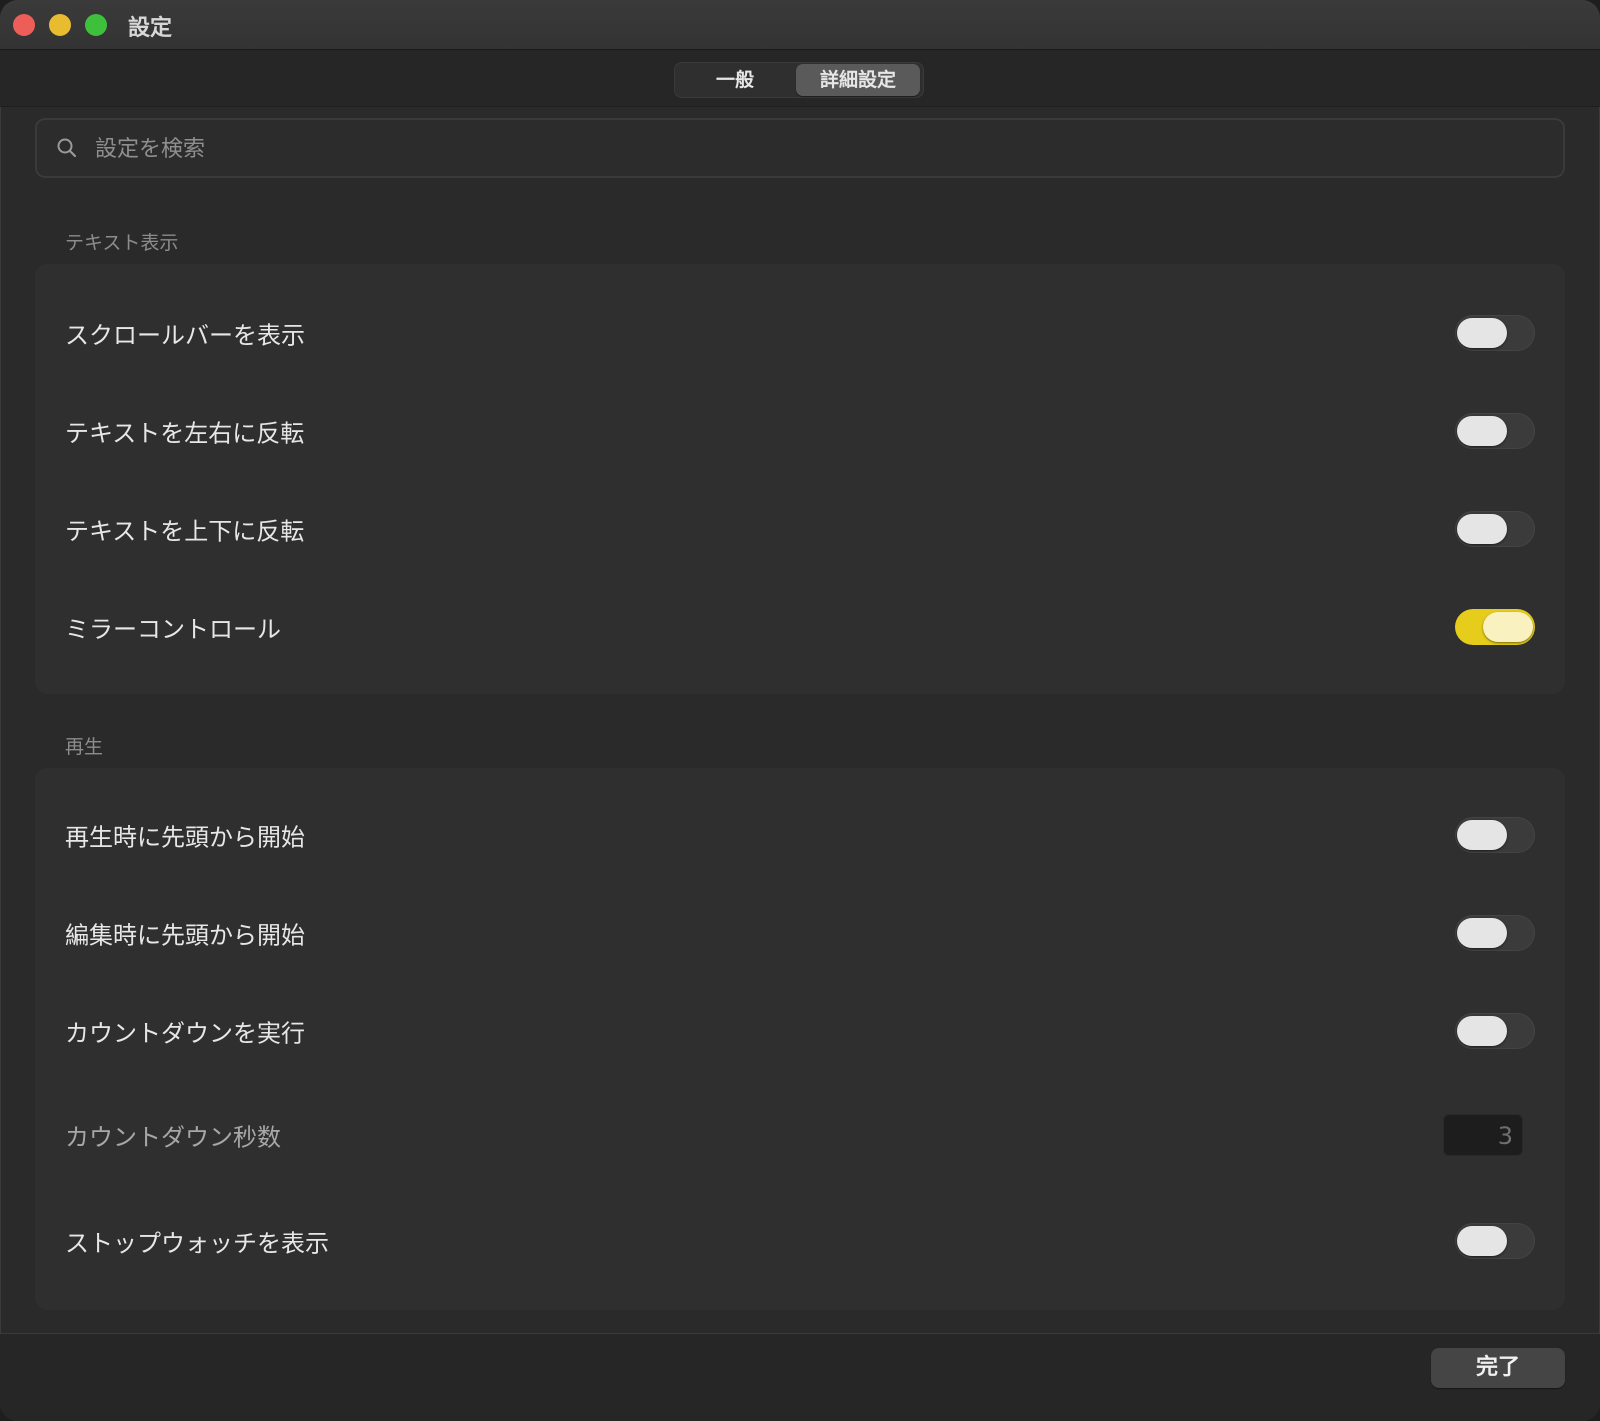 This screenshot has height=1421, width=1600. I want to click on setting-label: 再生時に先頭から開始, so click(185, 837).